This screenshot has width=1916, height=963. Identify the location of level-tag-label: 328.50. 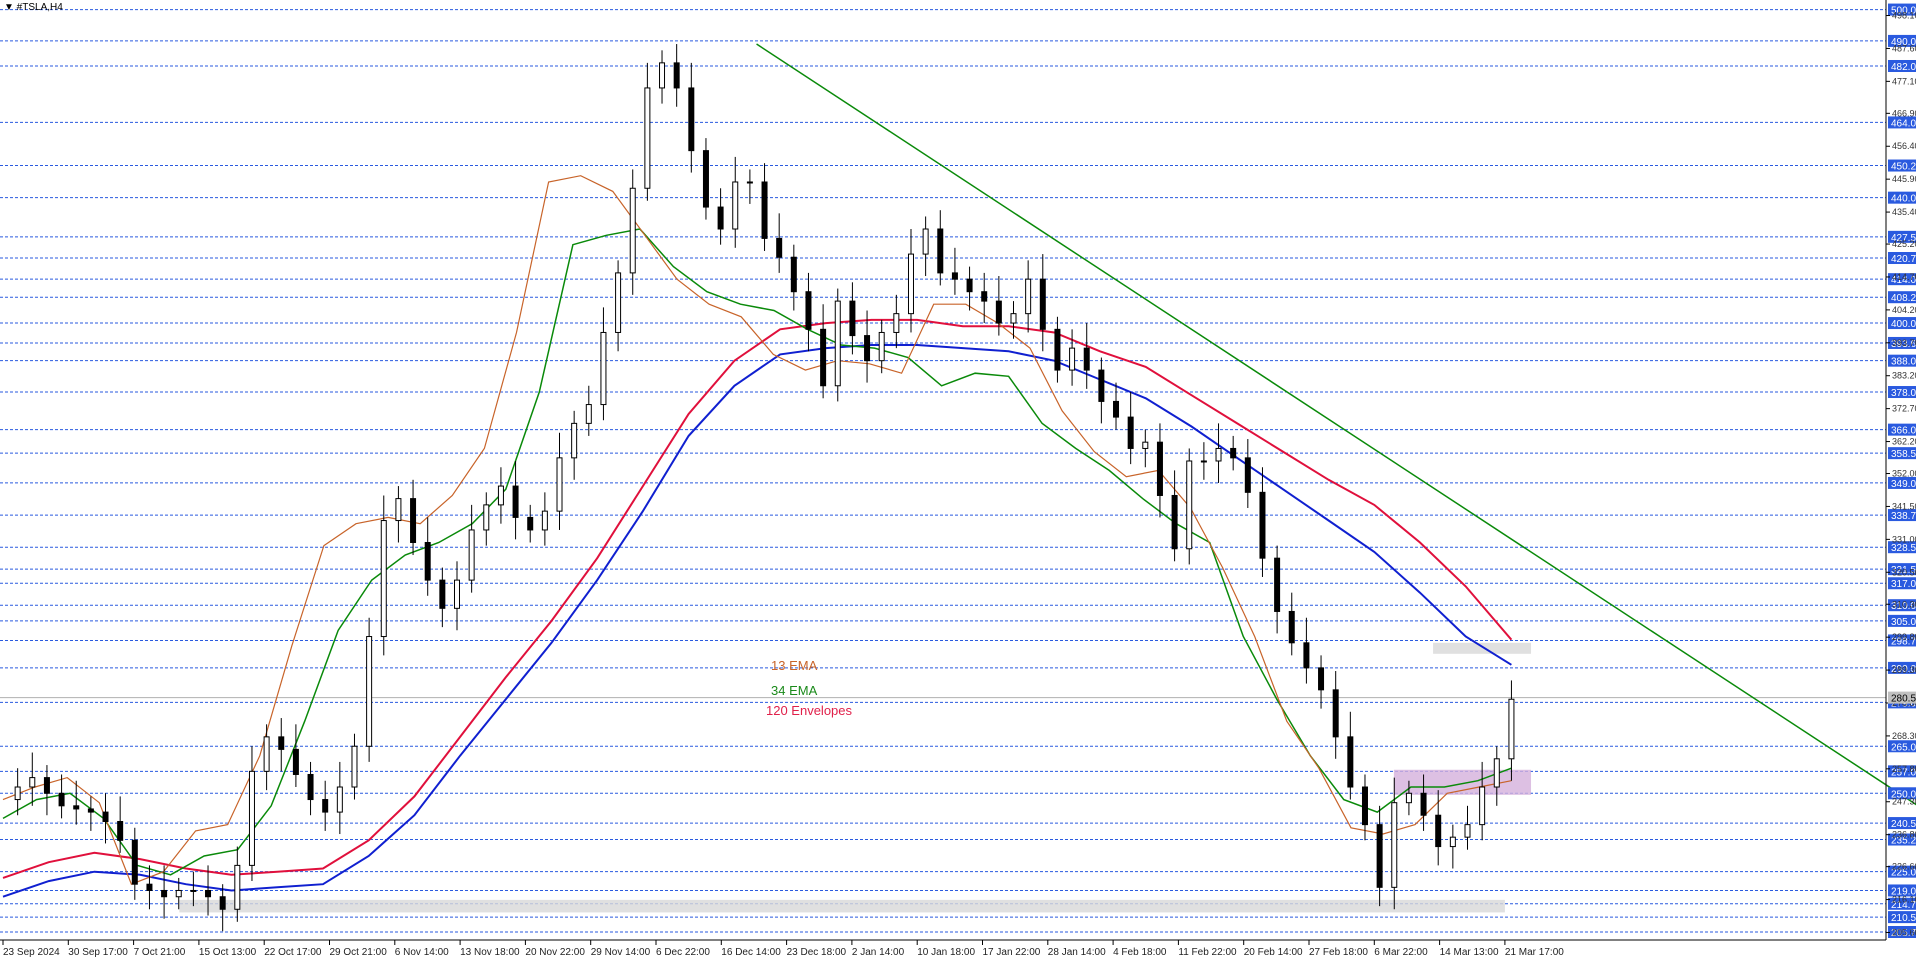
(1903, 548).